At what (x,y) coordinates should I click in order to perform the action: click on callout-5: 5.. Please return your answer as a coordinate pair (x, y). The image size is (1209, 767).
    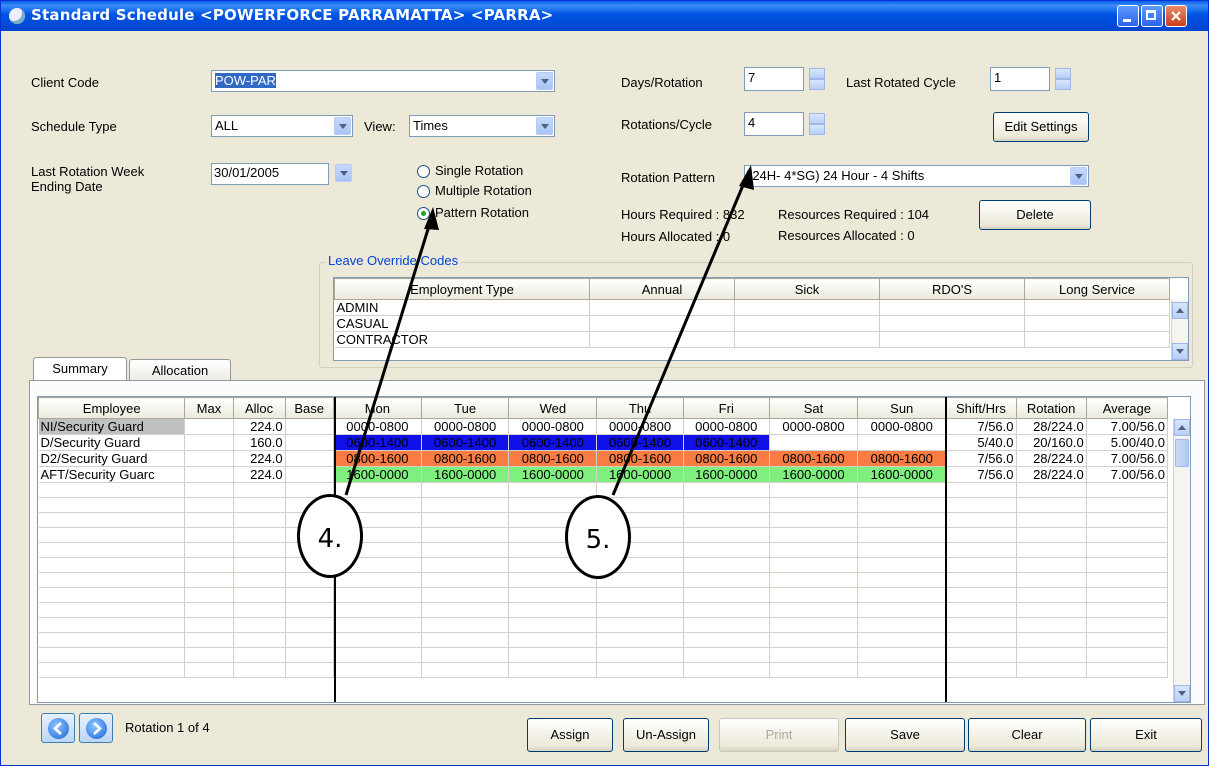
    Looking at the image, I should click on (598, 537).